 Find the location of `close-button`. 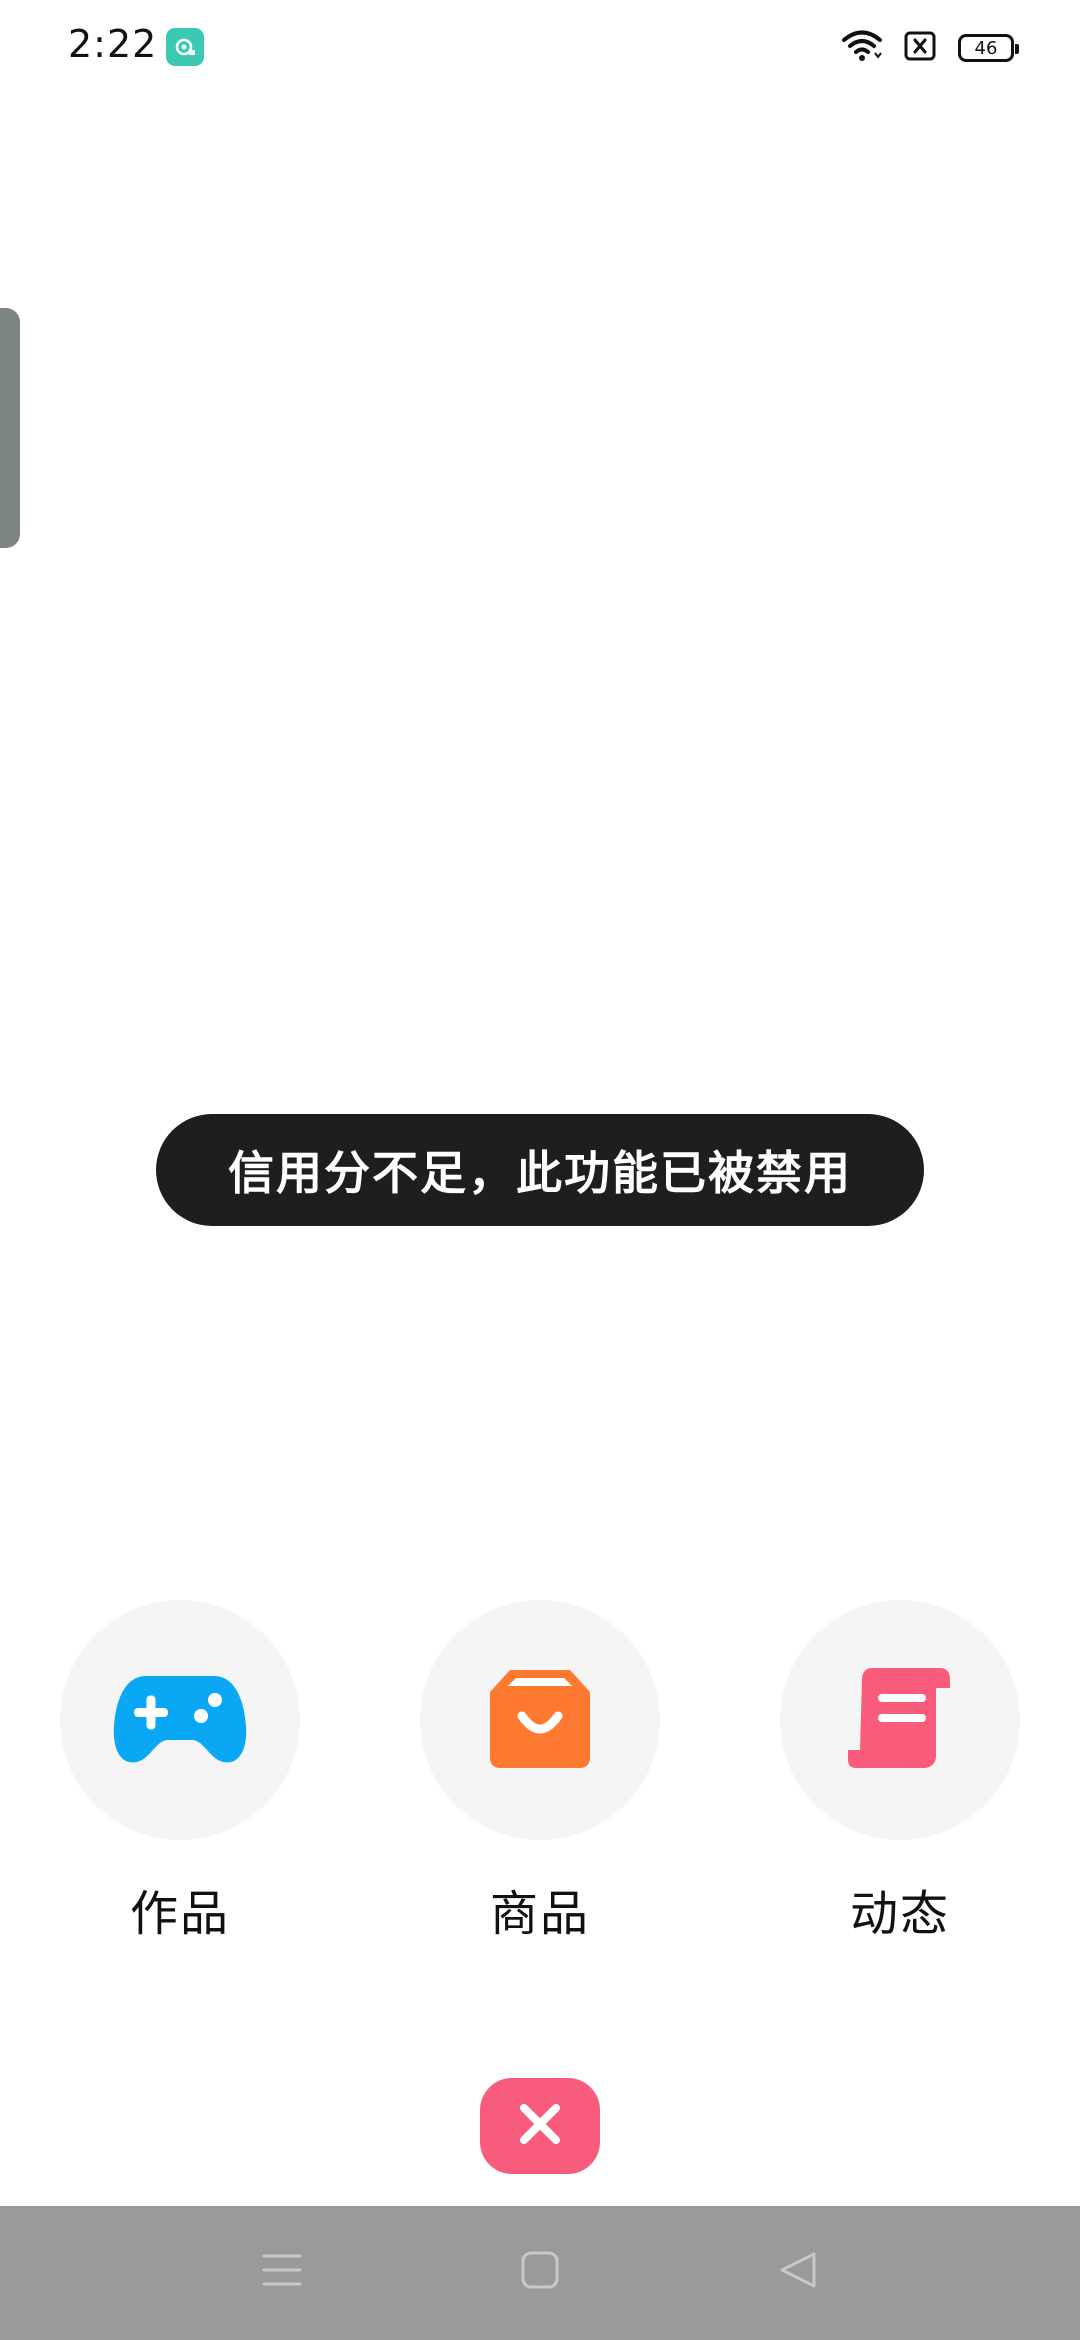

close-button is located at coordinates (540, 2126).